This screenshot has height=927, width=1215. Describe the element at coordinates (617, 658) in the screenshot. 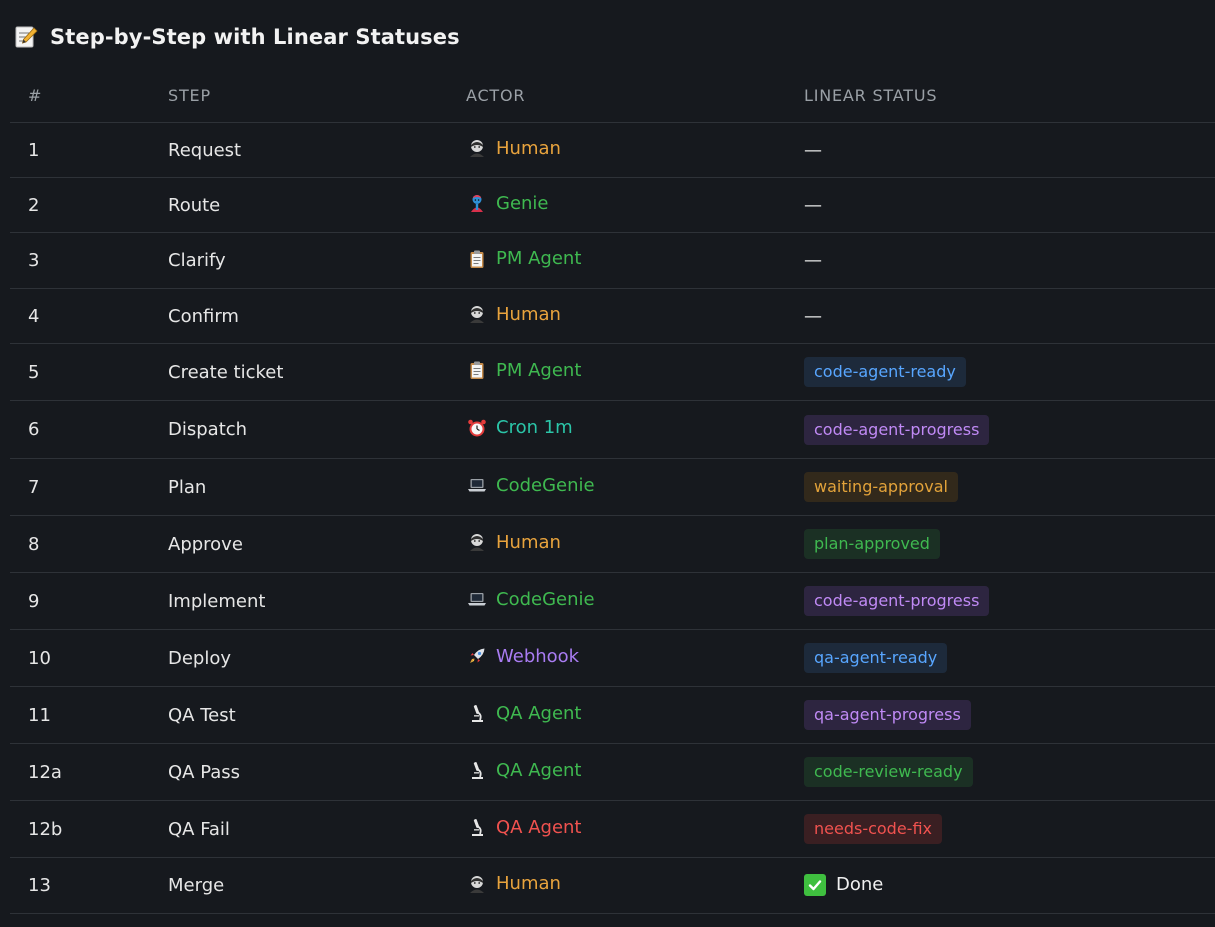

I see `cell-actor: Webhook` at that location.